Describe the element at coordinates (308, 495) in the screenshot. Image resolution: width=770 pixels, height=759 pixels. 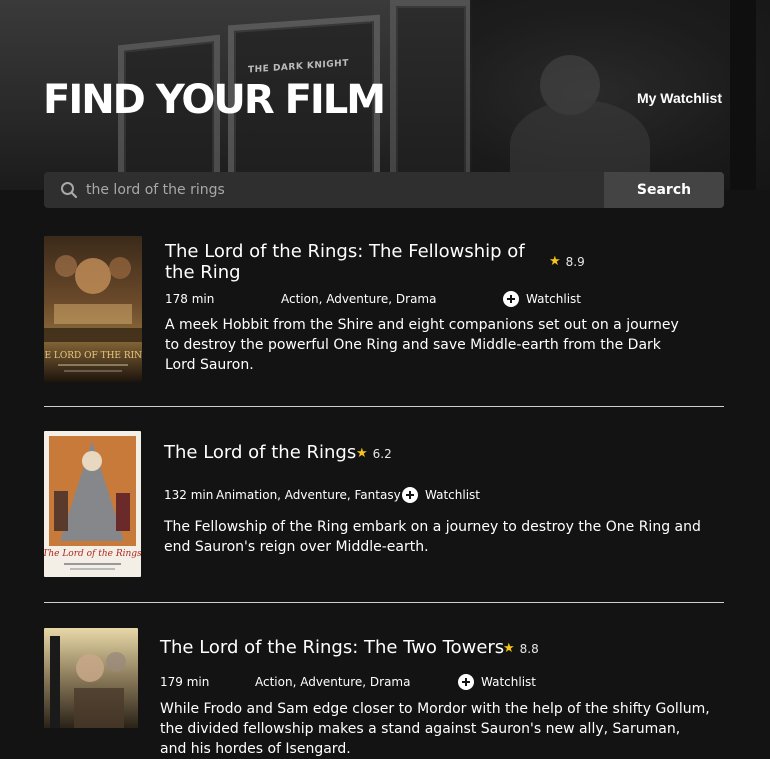
I see `genres: Animation, Adventure, Fantasy` at that location.